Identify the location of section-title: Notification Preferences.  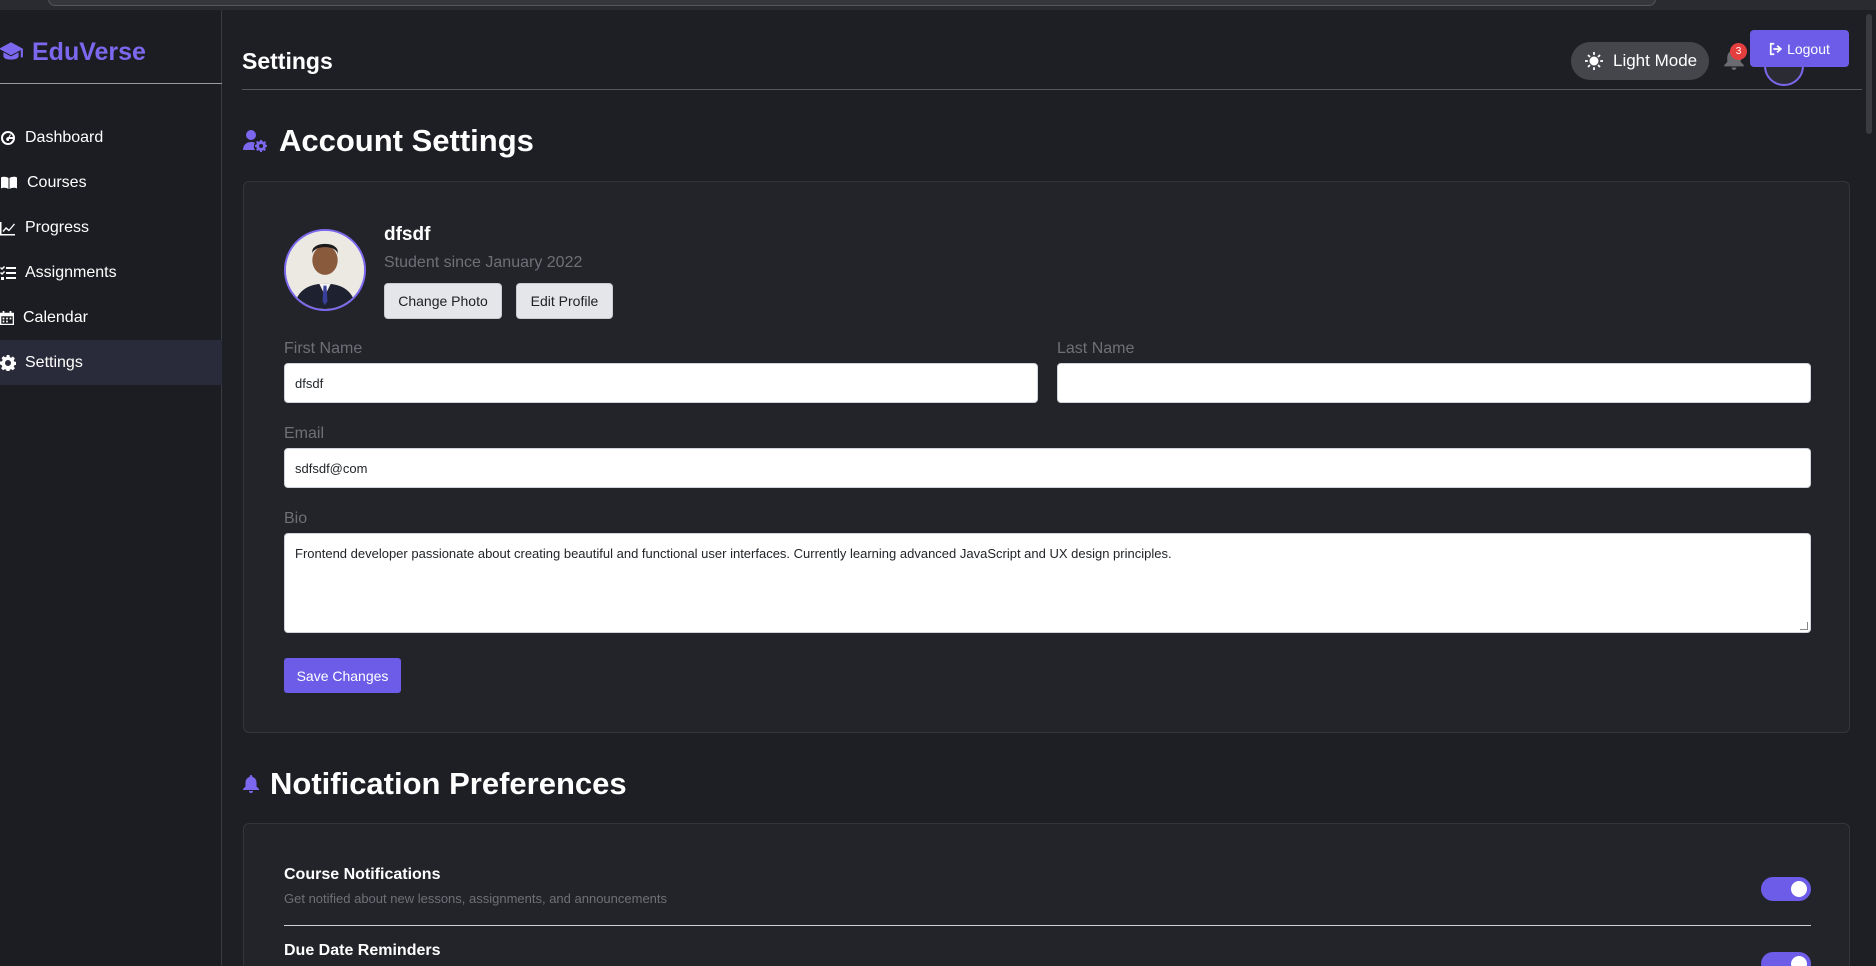
(448, 783).